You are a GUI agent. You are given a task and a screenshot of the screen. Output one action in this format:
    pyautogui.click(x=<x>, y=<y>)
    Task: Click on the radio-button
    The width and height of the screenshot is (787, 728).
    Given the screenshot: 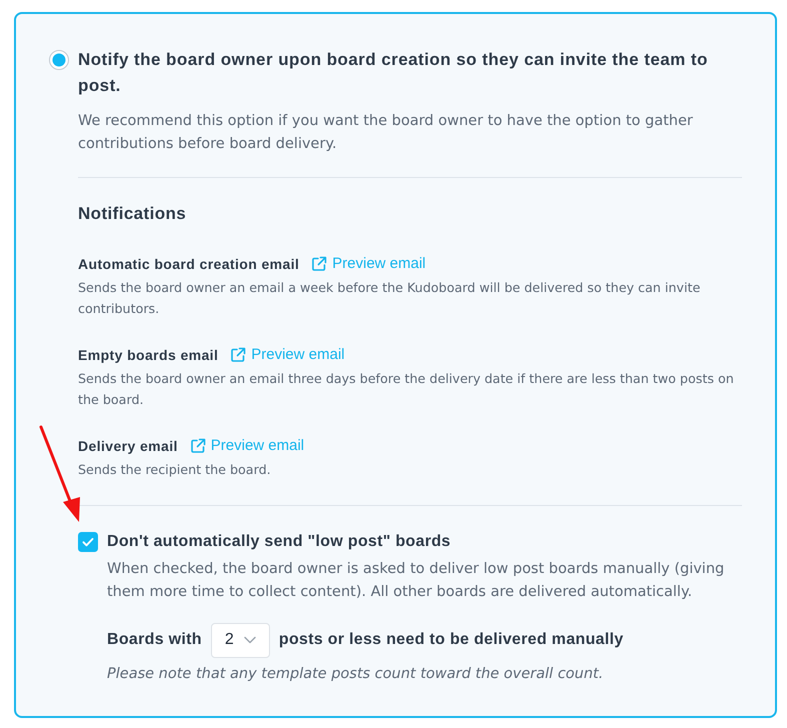 What is the action you would take?
    pyautogui.click(x=59, y=60)
    